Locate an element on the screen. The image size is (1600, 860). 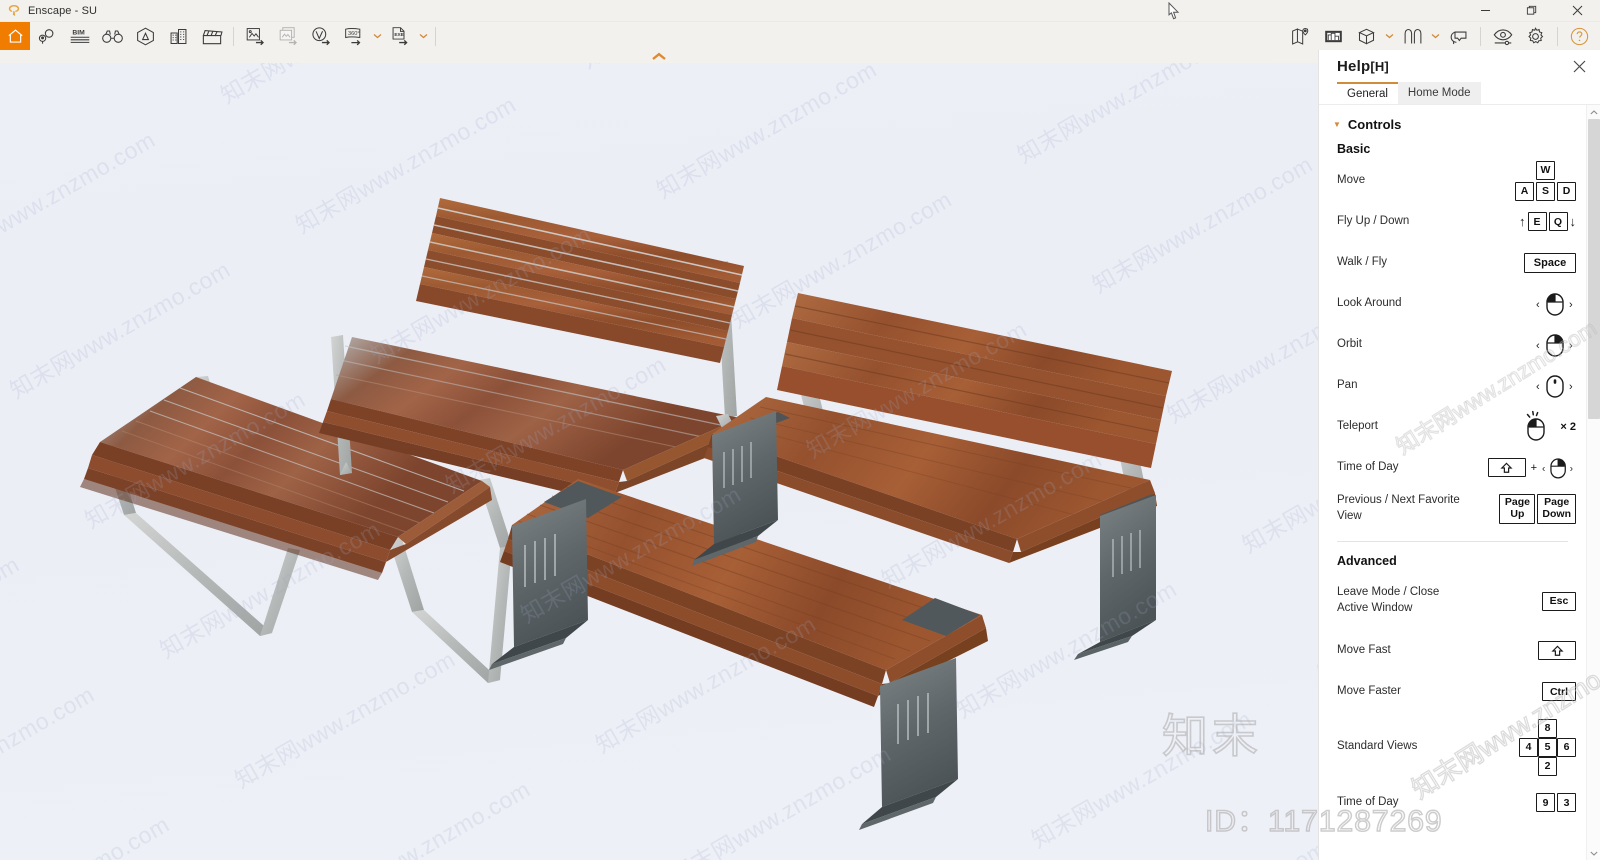
svg-text: BIM is located at coordinates (78, 32).